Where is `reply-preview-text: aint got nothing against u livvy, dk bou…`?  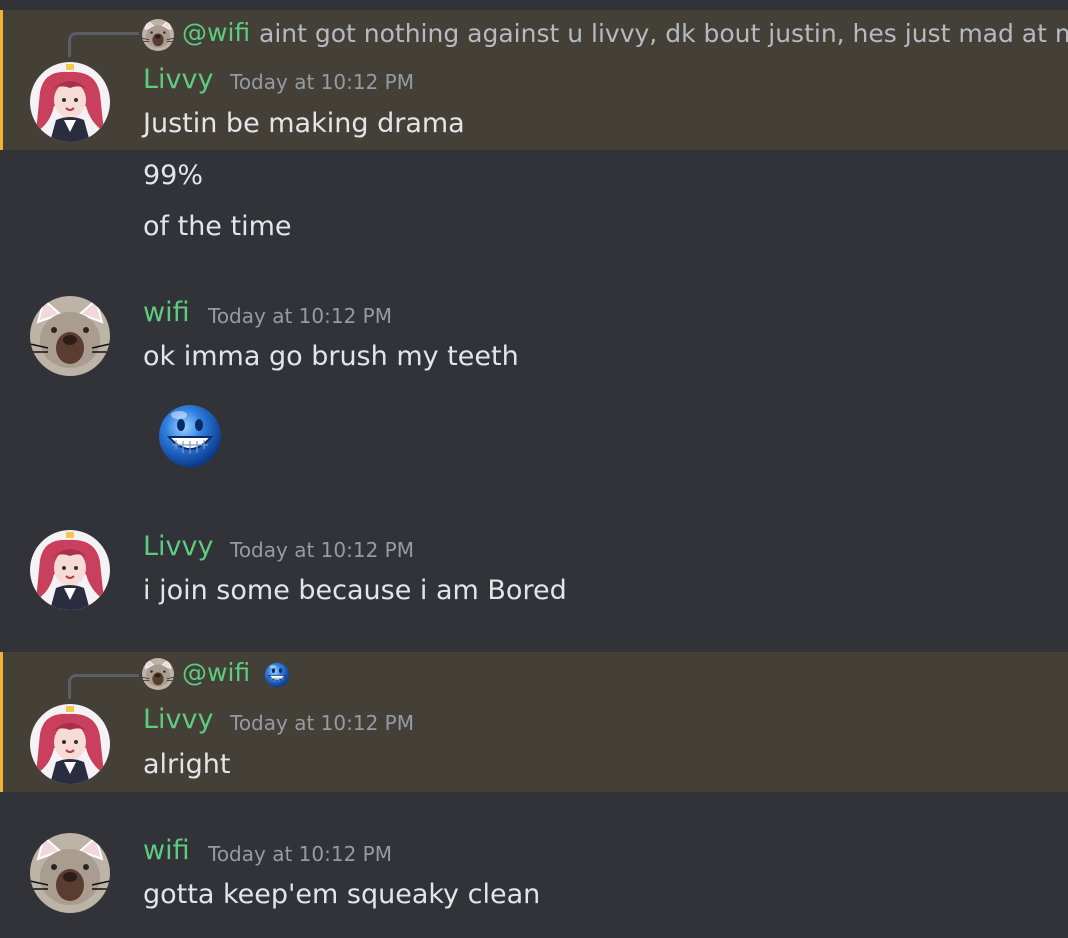
reply-preview-text: aint got nothing against u livvy, dk bou… is located at coordinates (663, 33).